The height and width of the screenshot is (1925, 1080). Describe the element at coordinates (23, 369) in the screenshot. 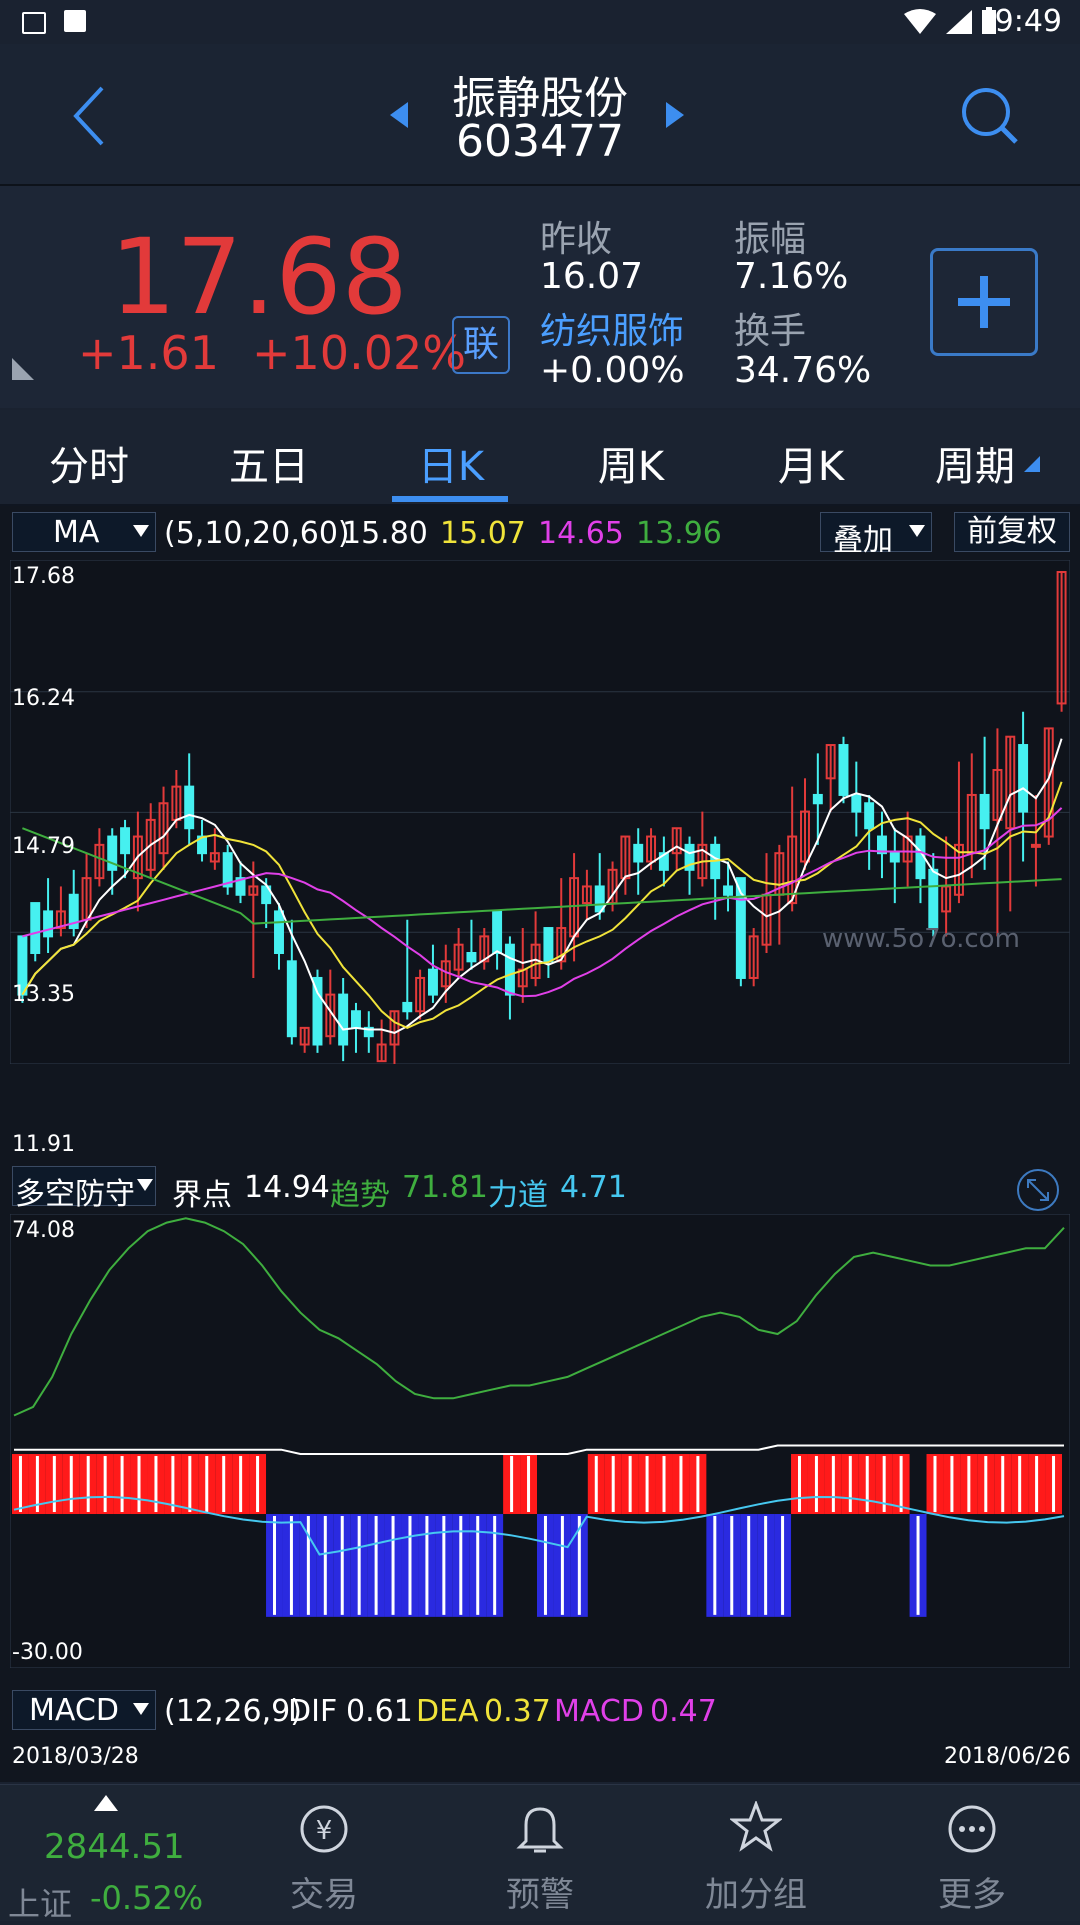

I see `corner-triangle-icon` at that location.